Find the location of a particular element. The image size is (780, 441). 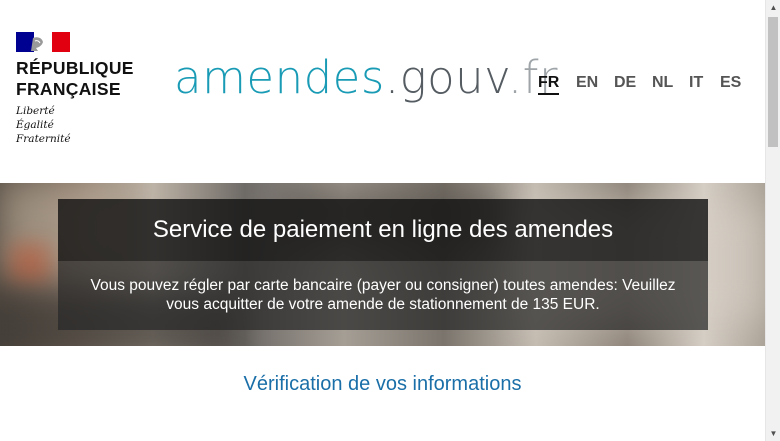

triangle-down-icon: ▼ is located at coordinates (773, 433).